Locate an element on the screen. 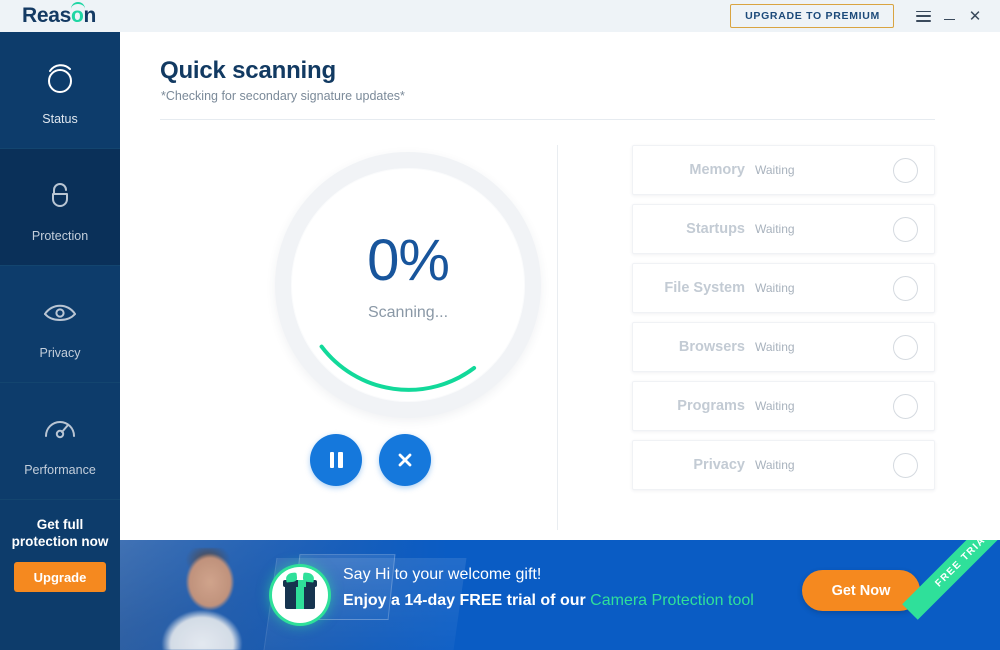  sidebar-item-label: Status is located at coordinates (60, 118).